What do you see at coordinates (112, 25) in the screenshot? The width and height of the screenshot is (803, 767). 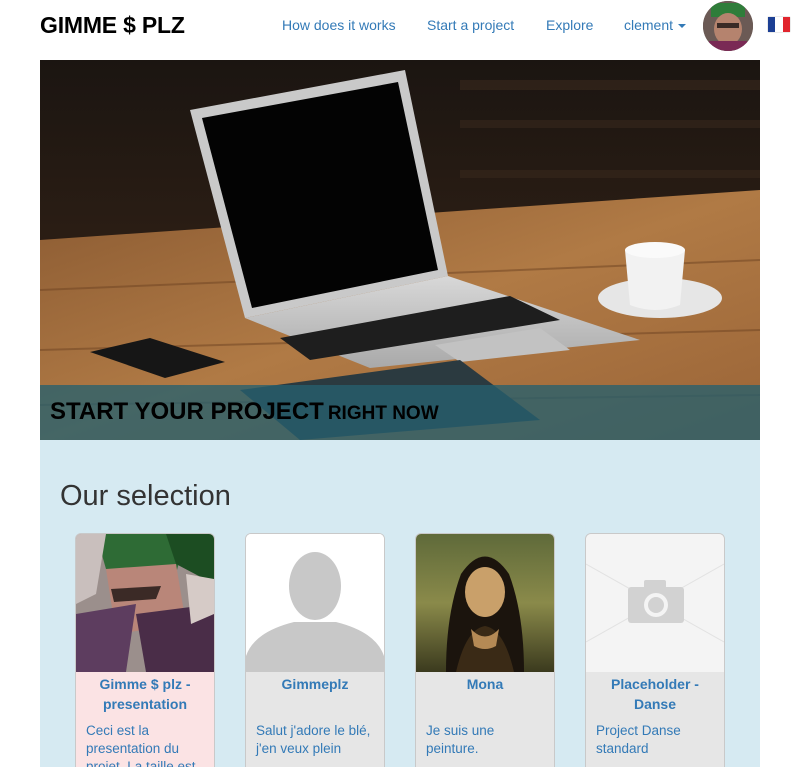 I see `brand-logo: GIMME $ PLZ` at bounding box center [112, 25].